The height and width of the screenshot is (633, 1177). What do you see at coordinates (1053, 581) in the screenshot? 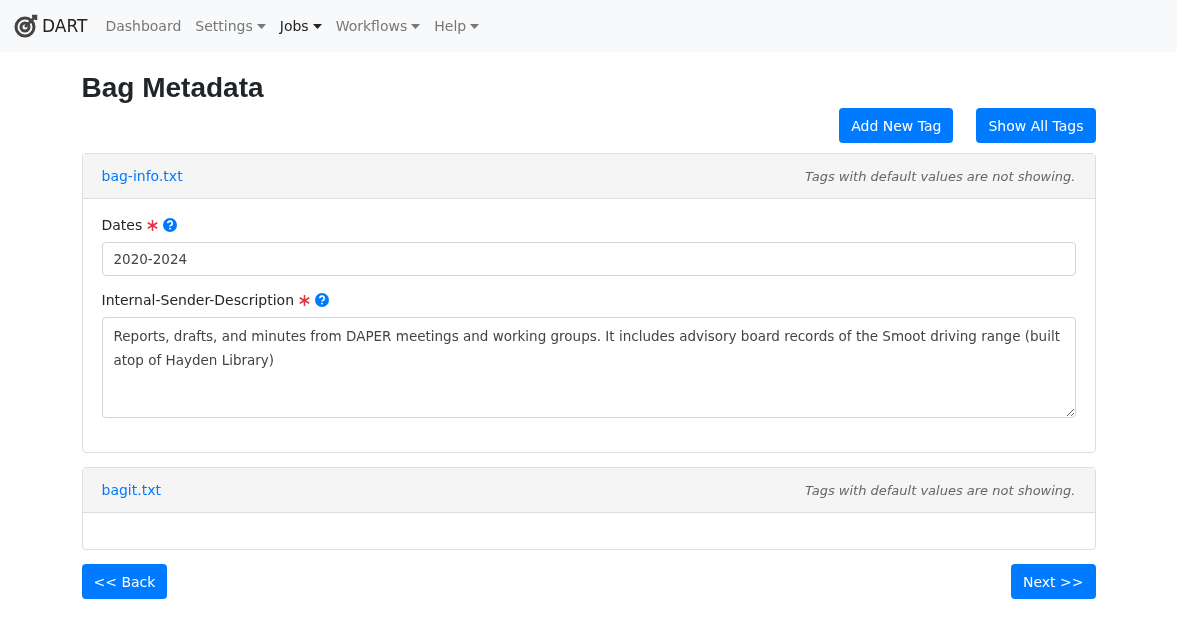
I see `next-button: Next >>` at bounding box center [1053, 581].